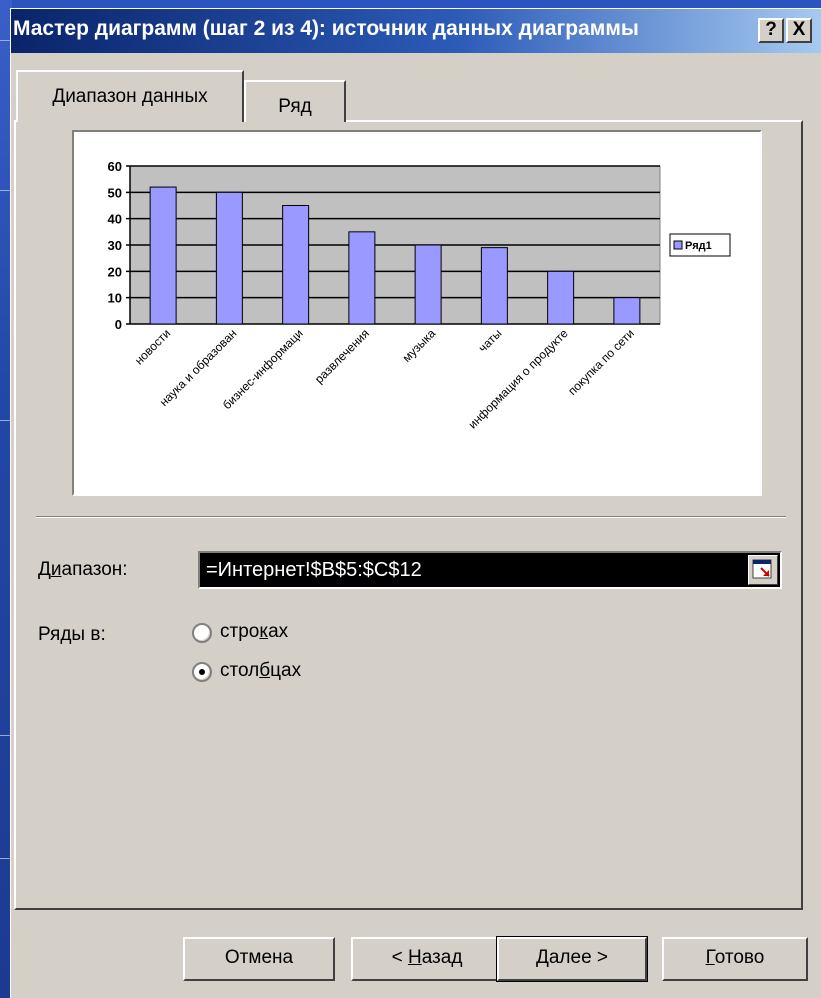  Describe the element at coordinates (419, 345) in the screenshot. I see `x-tick-label: музыка` at that location.